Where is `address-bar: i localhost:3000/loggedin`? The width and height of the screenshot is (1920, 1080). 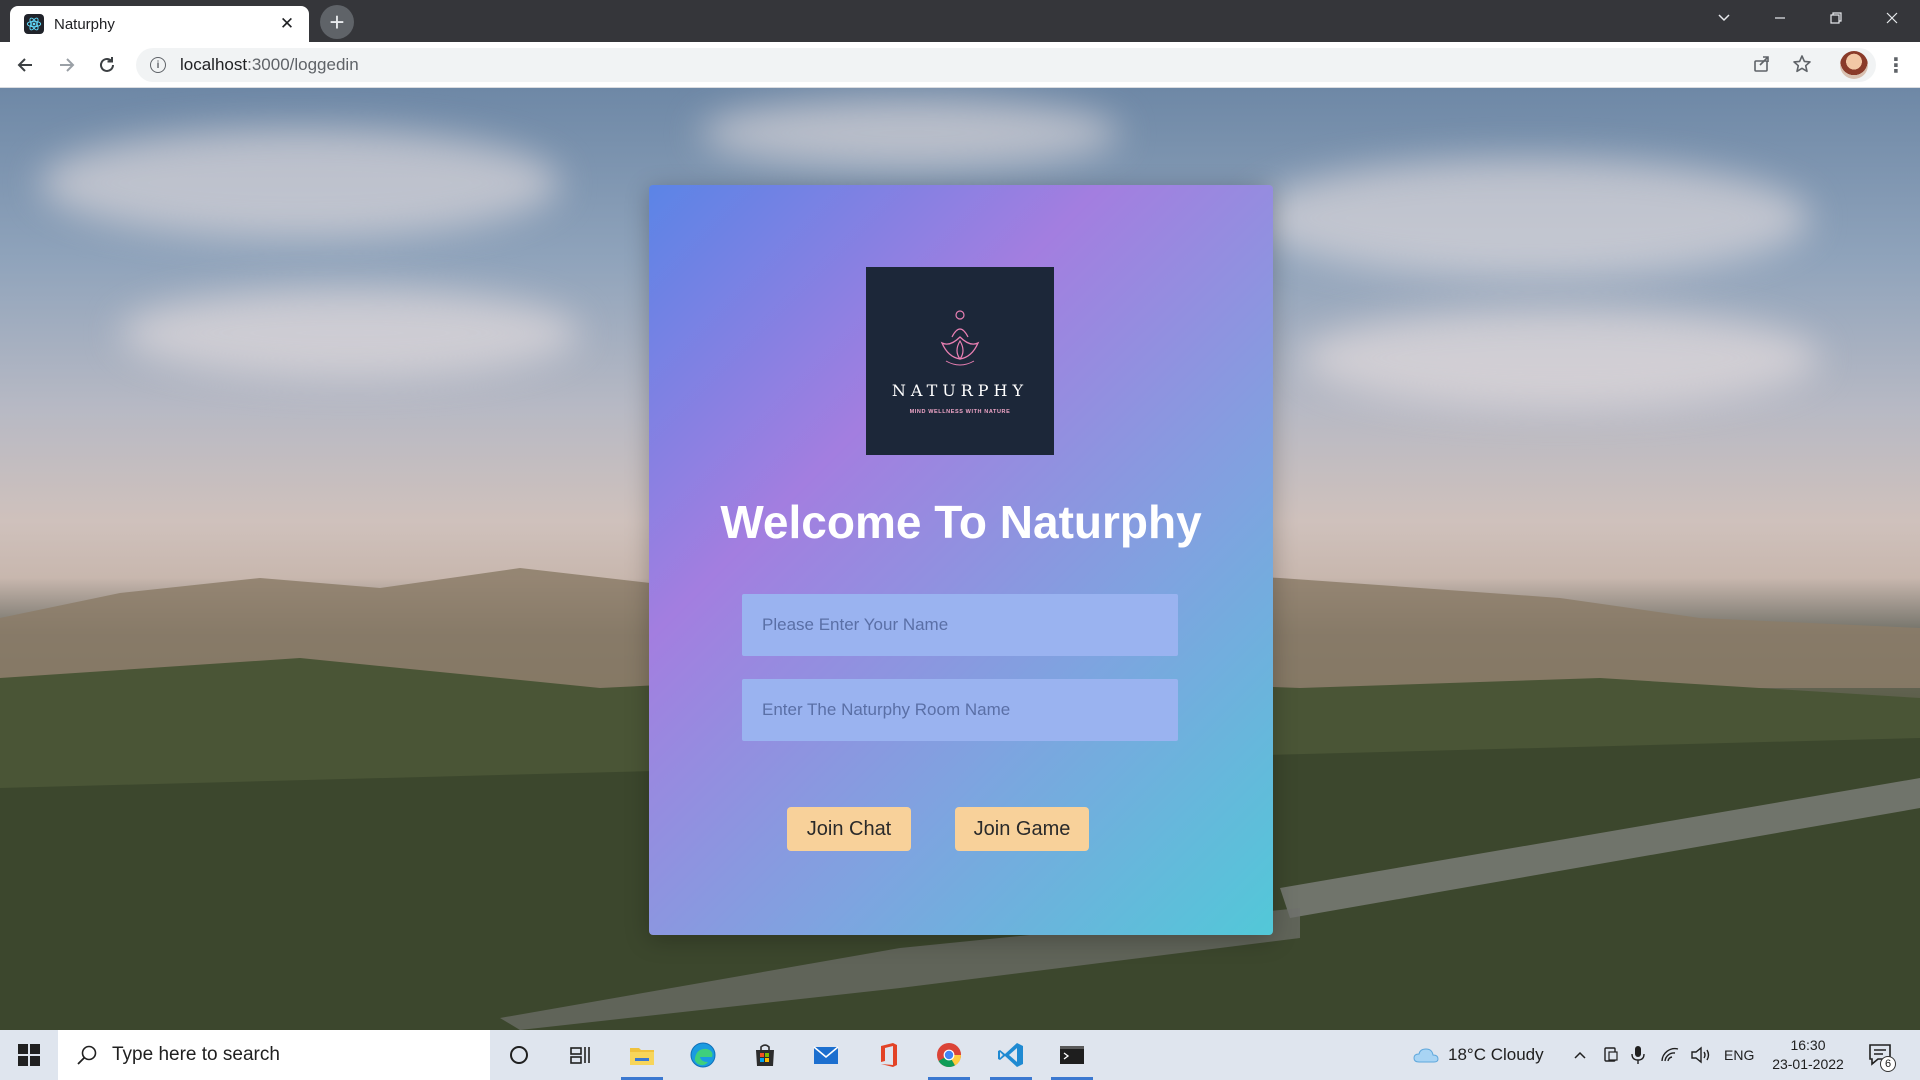 address-bar: i localhost:3000/loggedin is located at coordinates (1006, 65).